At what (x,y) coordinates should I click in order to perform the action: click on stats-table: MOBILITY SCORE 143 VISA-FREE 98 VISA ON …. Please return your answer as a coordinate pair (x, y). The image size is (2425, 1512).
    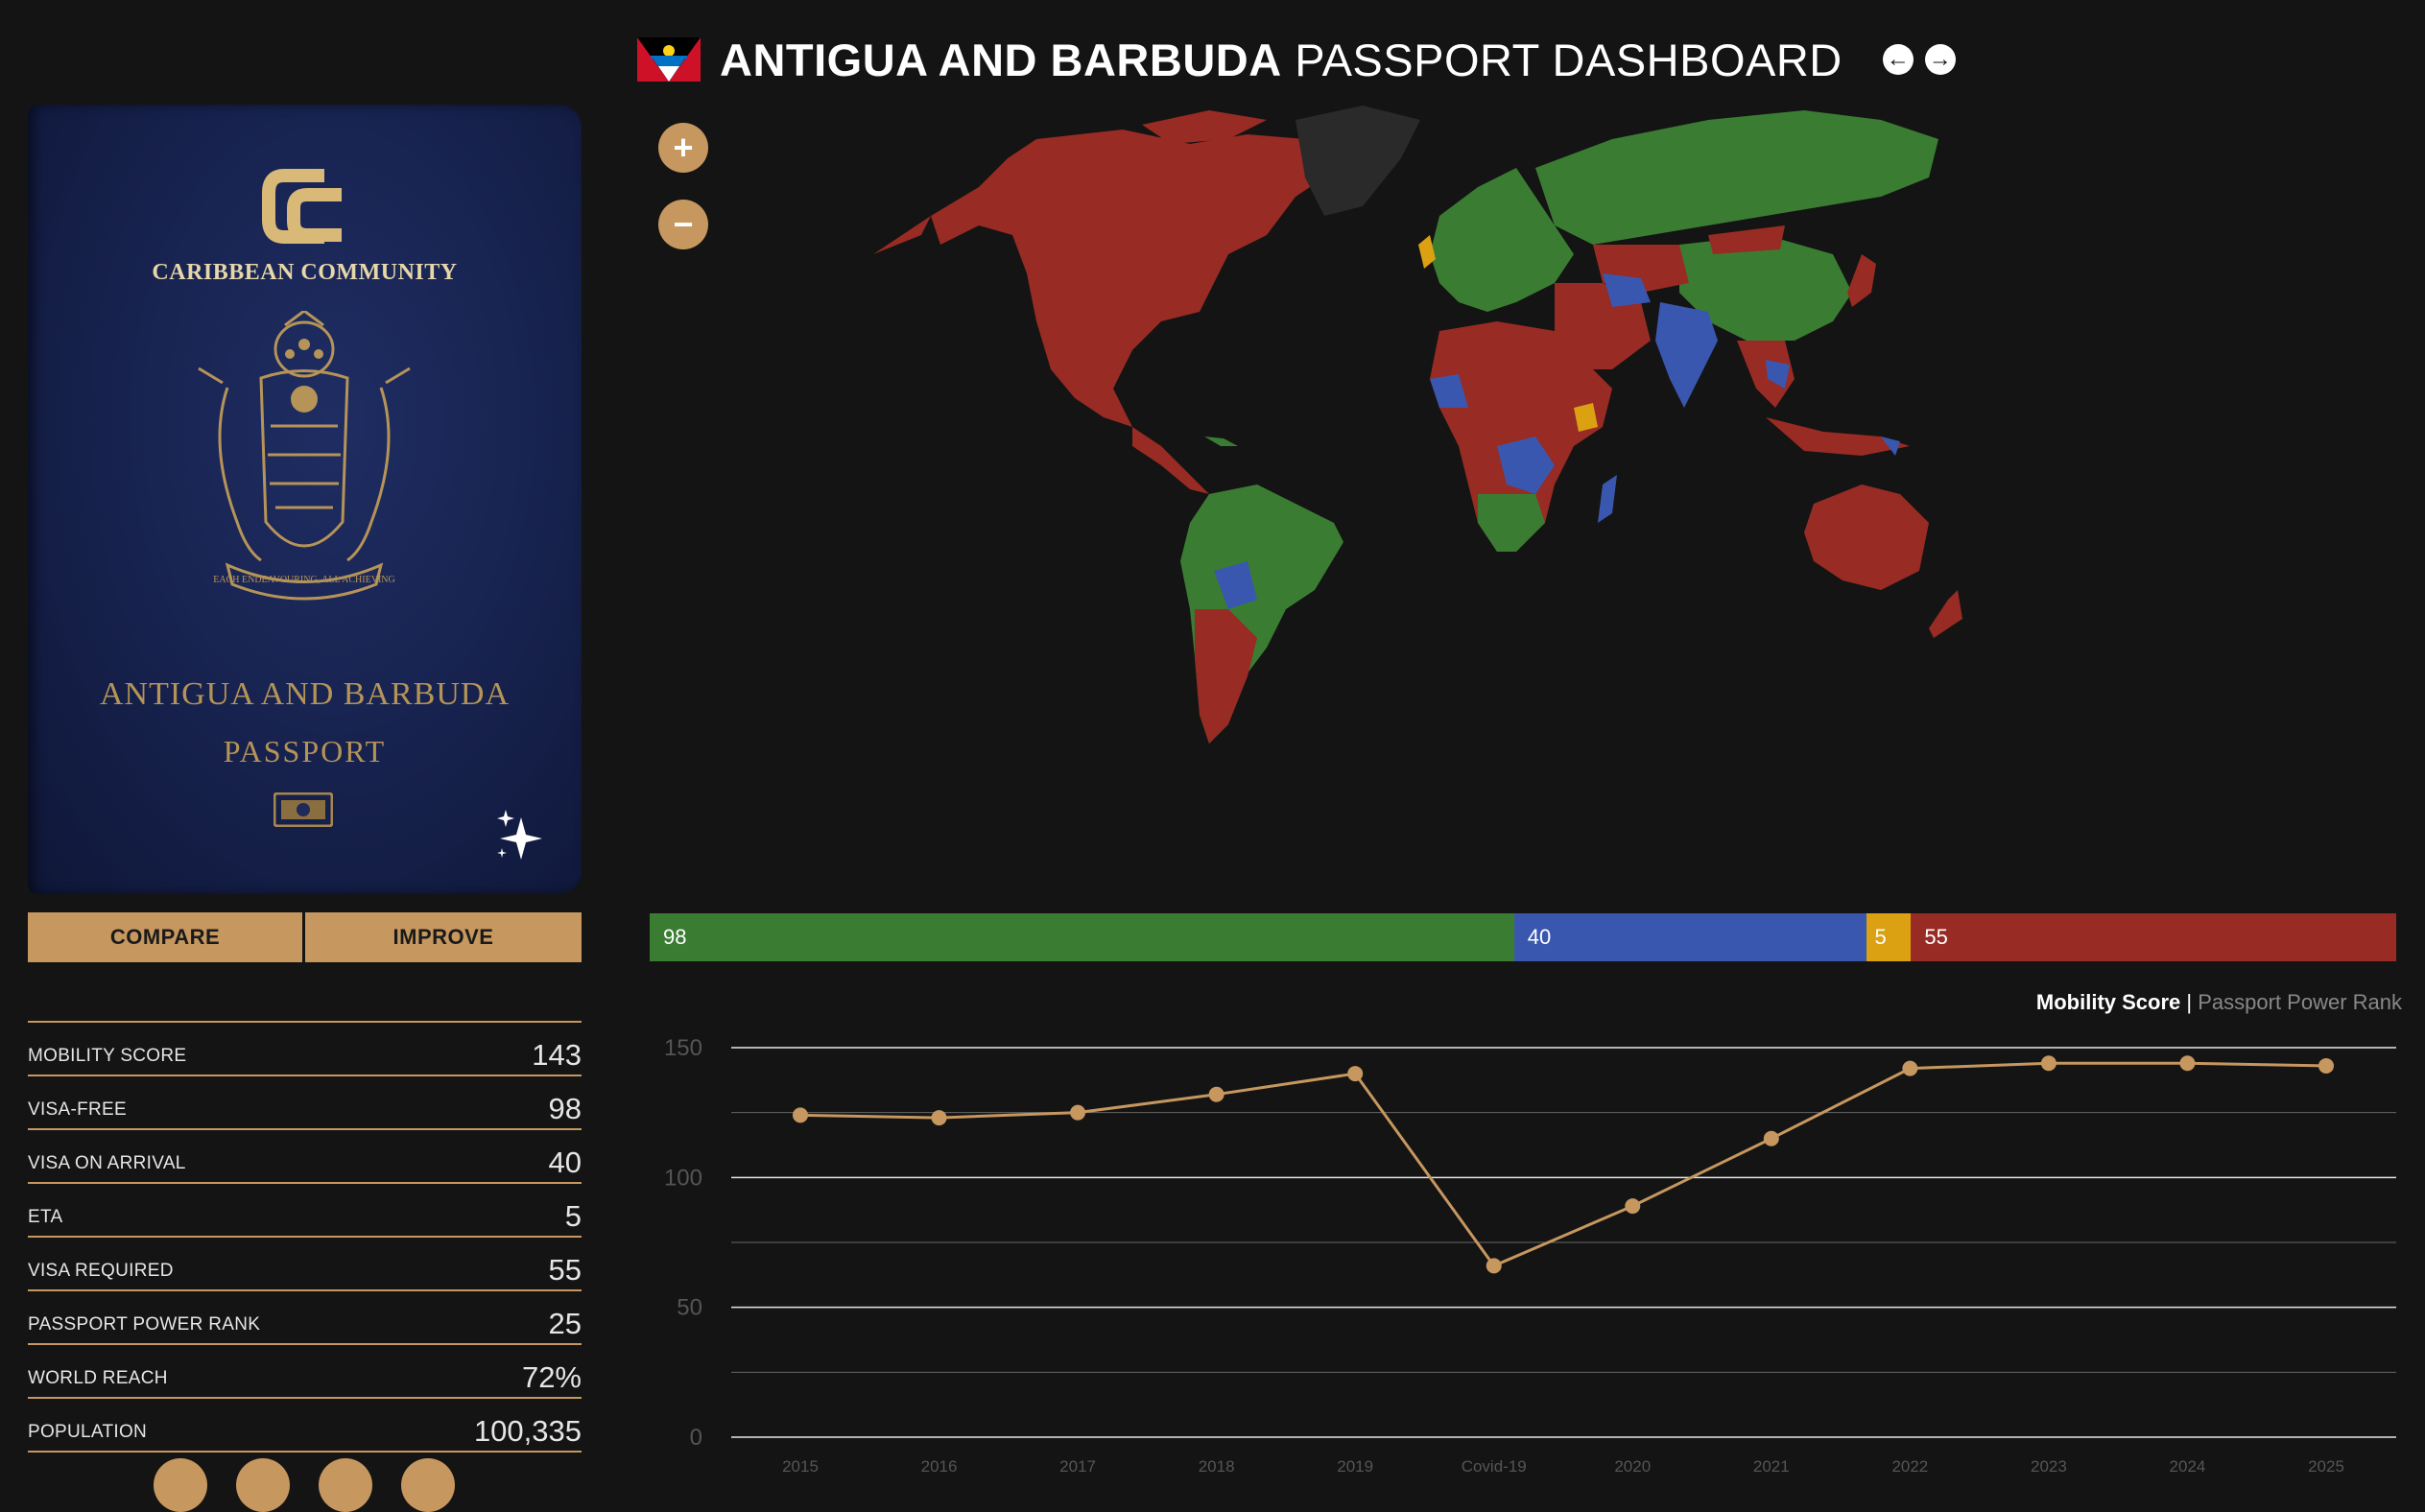
    Looking at the image, I should click on (305, 1237).